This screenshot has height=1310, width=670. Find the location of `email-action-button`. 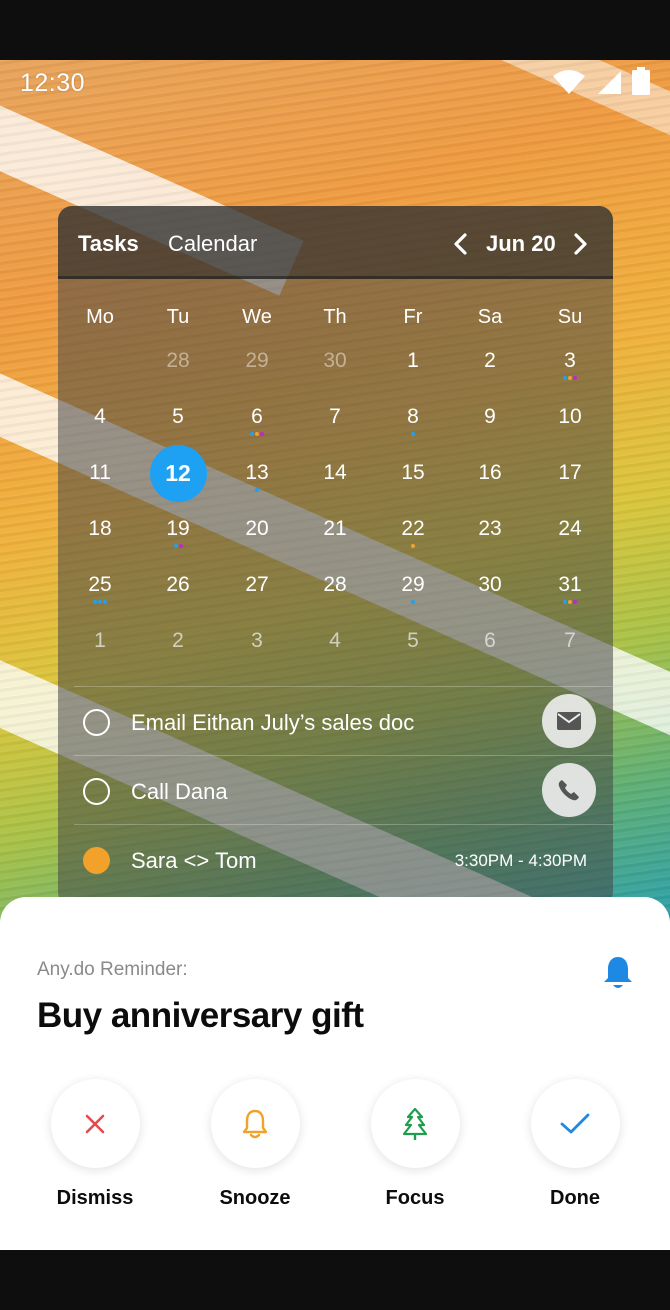

email-action-button is located at coordinates (569, 721).